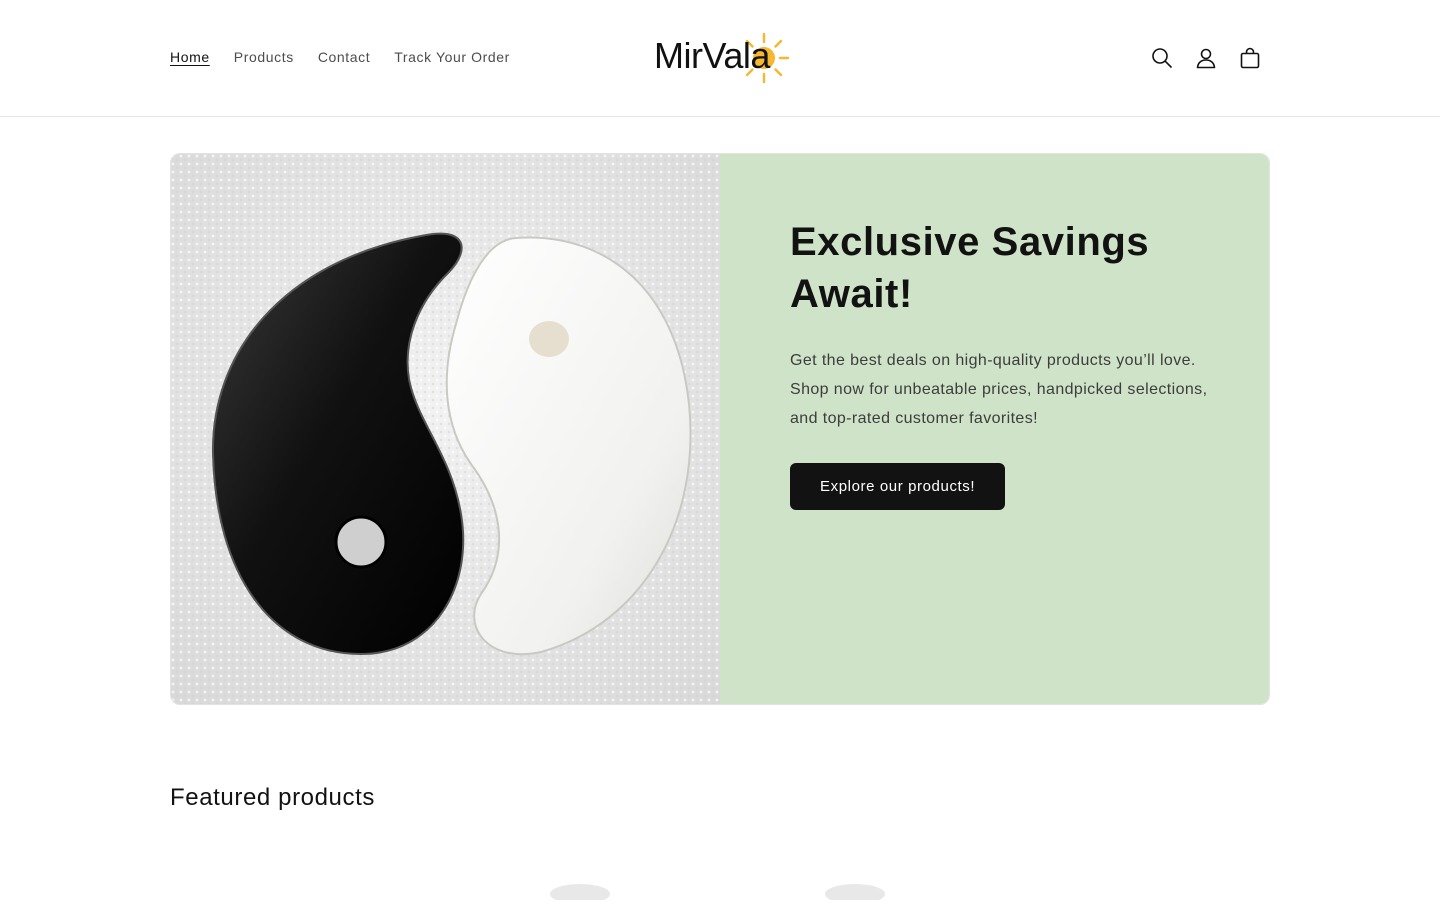 The image size is (1440, 905). I want to click on nav-link-home: Home, so click(190, 57).